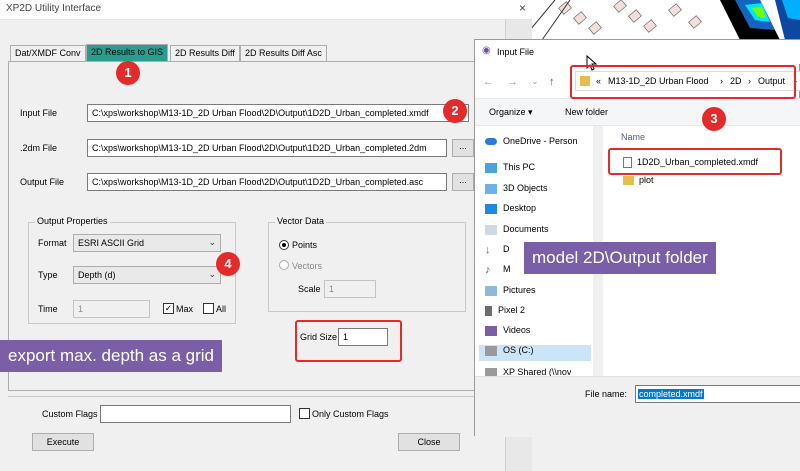 The height and width of the screenshot is (471, 800). What do you see at coordinates (185, 309) in the screenshot?
I see `max-label: Max` at bounding box center [185, 309].